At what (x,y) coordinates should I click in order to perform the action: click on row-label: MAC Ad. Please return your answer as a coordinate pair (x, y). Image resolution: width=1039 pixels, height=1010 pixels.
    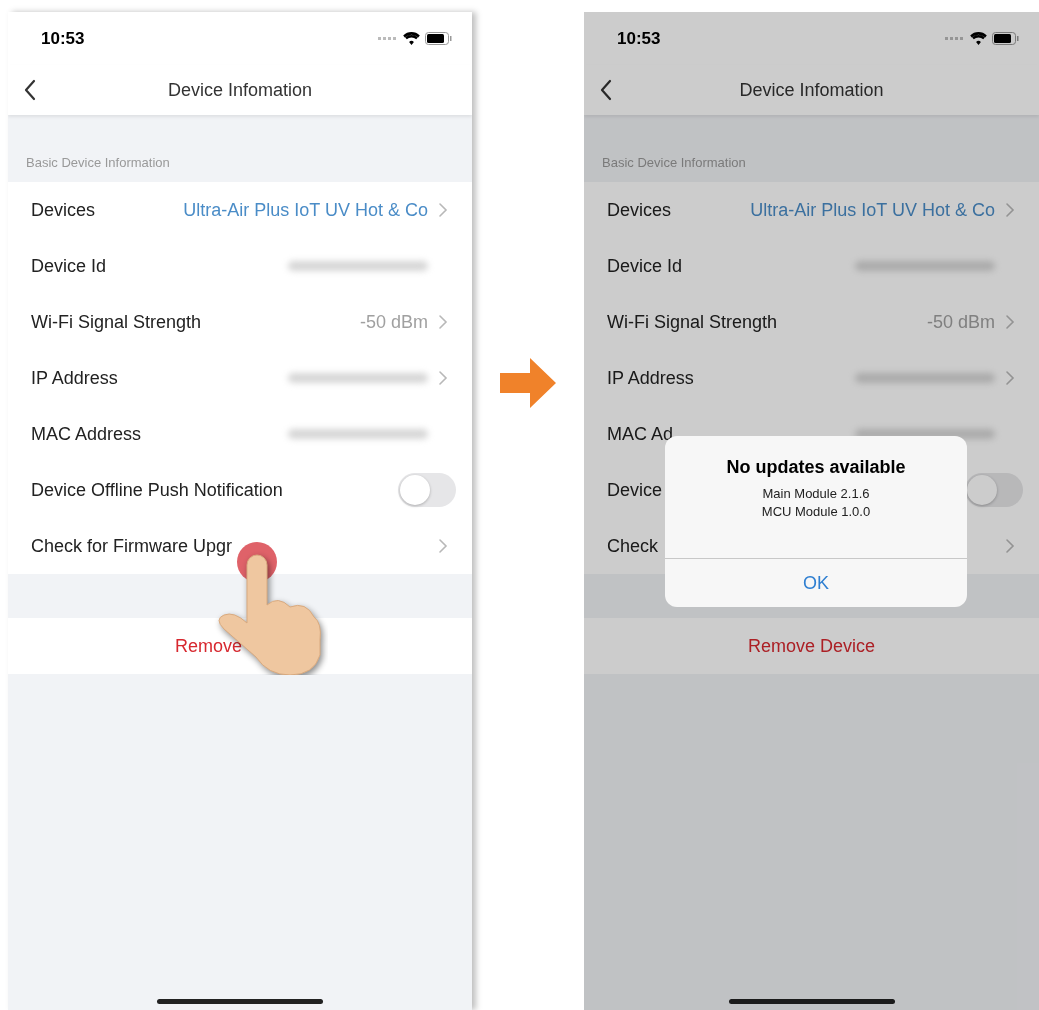
    Looking at the image, I should click on (640, 434).